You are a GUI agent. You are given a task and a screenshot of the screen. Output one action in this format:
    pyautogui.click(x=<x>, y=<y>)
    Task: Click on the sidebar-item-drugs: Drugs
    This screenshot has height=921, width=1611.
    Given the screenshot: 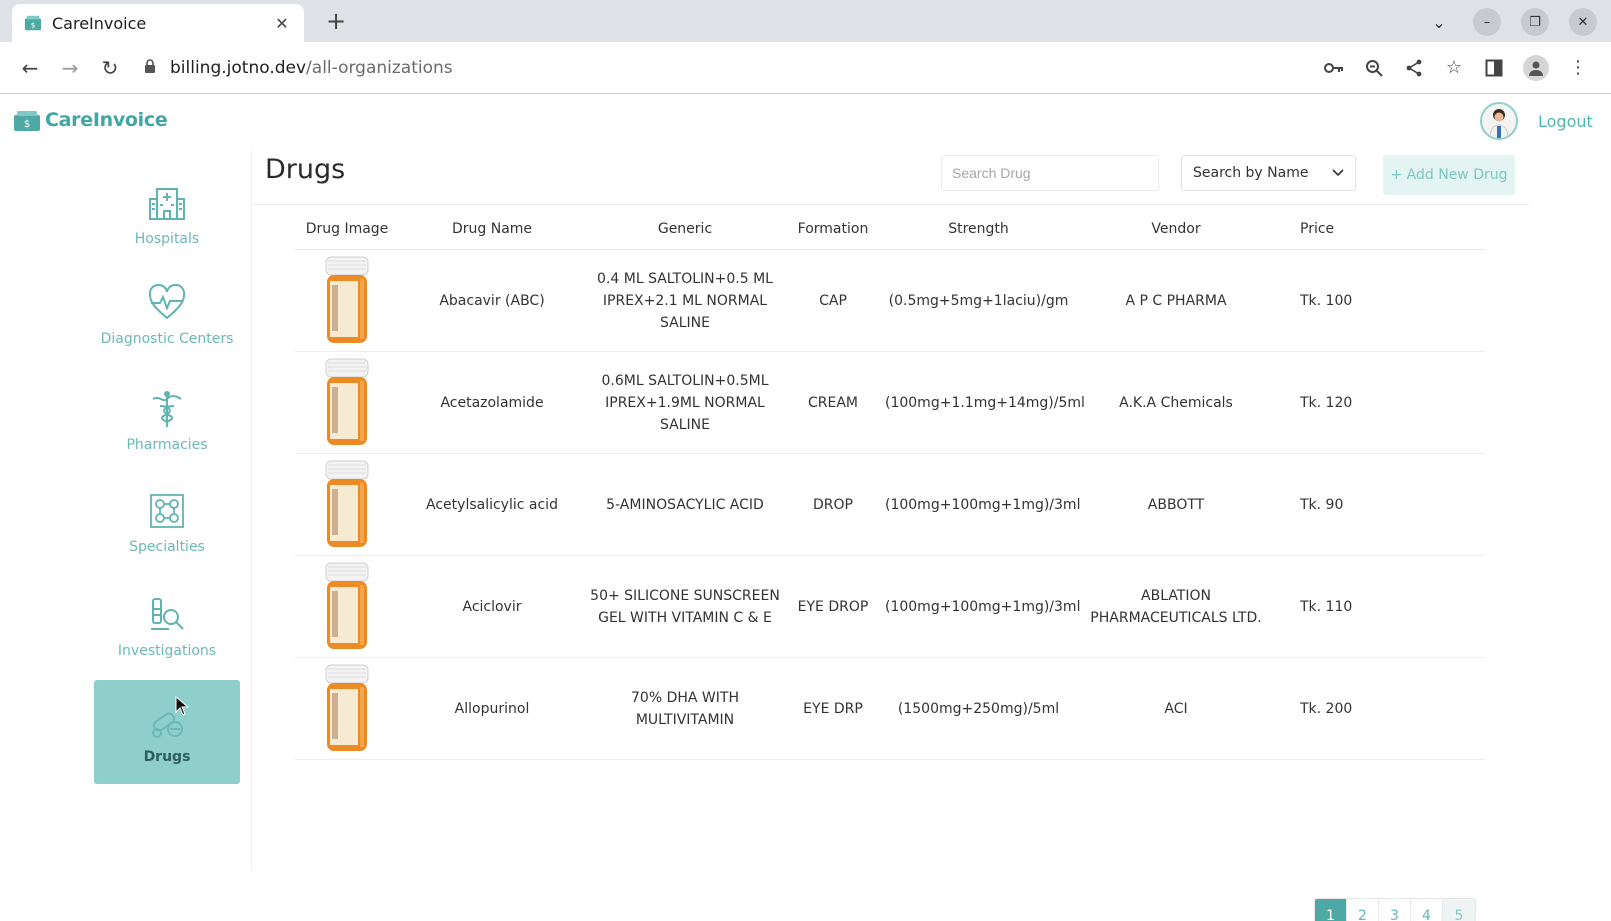 What is the action you would take?
    pyautogui.click(x=167, y=732)
    